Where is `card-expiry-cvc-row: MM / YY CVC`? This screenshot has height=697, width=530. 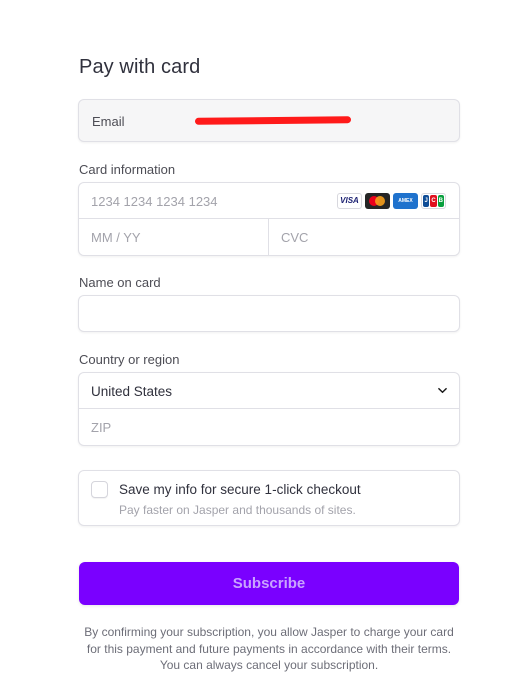 card-expiry-cvc-row: MM / YY CVC is located at coordinates (269, 237).